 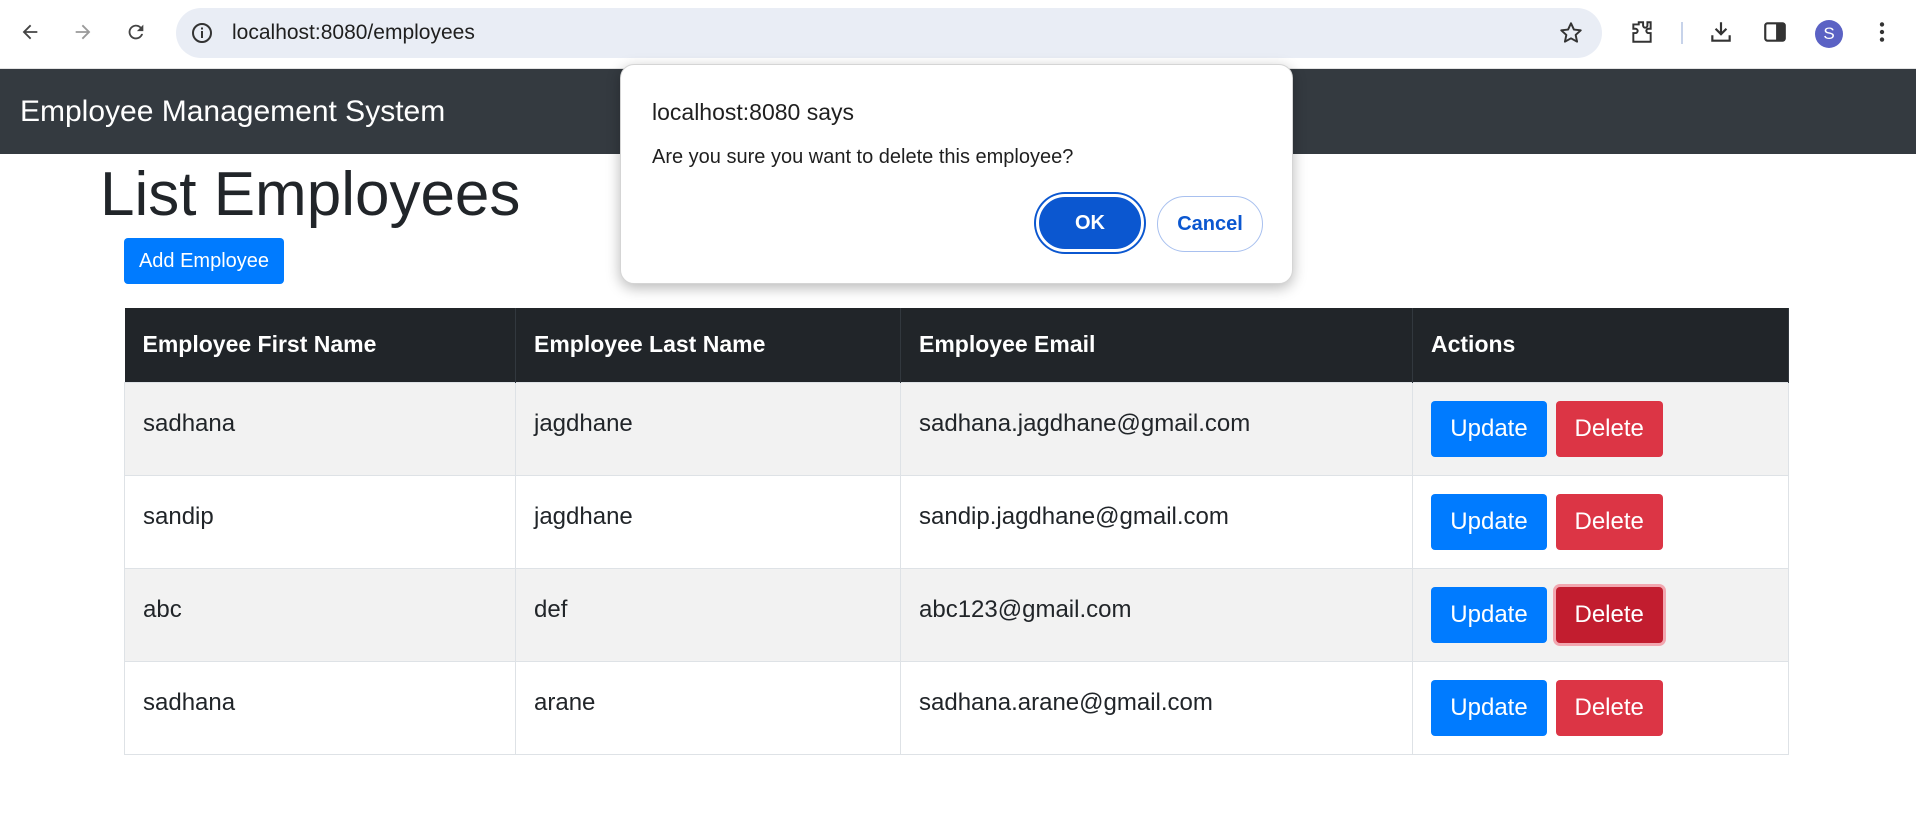 What do you see at coordinates (708, 345) in the screenshot?
I see `header-last-name: Employee Last Name` at bounding box center [708, 345].